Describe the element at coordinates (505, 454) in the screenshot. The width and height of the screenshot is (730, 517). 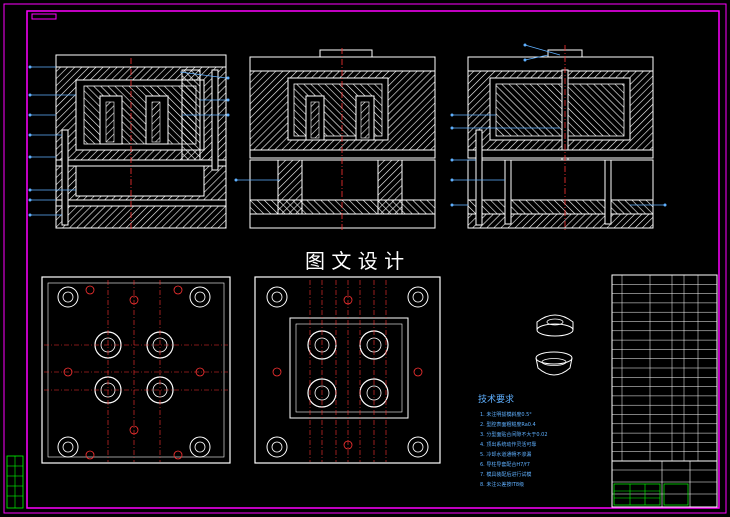
I see `tech-note-5: 5. 冷却水道通畅不渗漏` at that location.